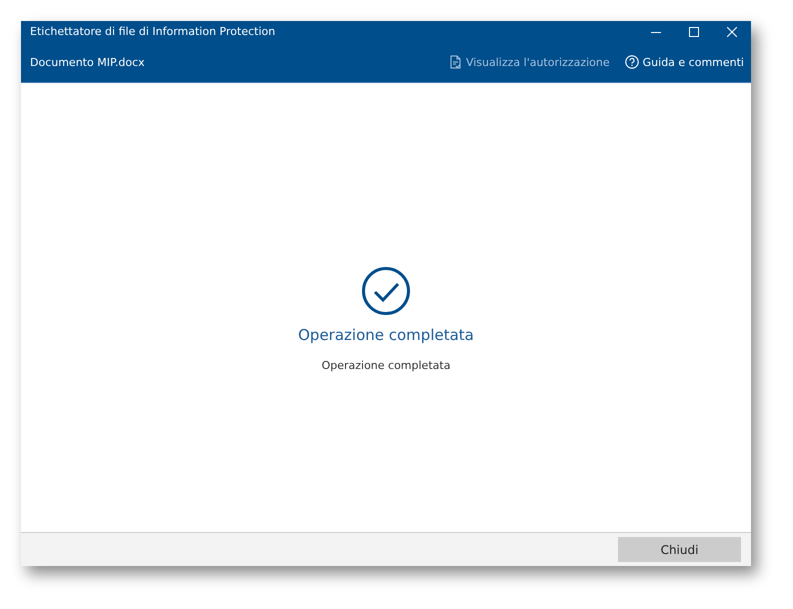  Describe the element at coordinates (386, 365) in the screenshot. I see `result-message: Operazione completata` at that location.